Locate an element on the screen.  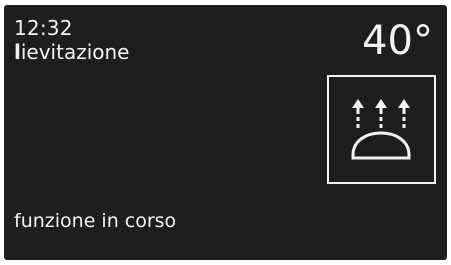
dough-rising-icon is located at coordinates (381, 129).